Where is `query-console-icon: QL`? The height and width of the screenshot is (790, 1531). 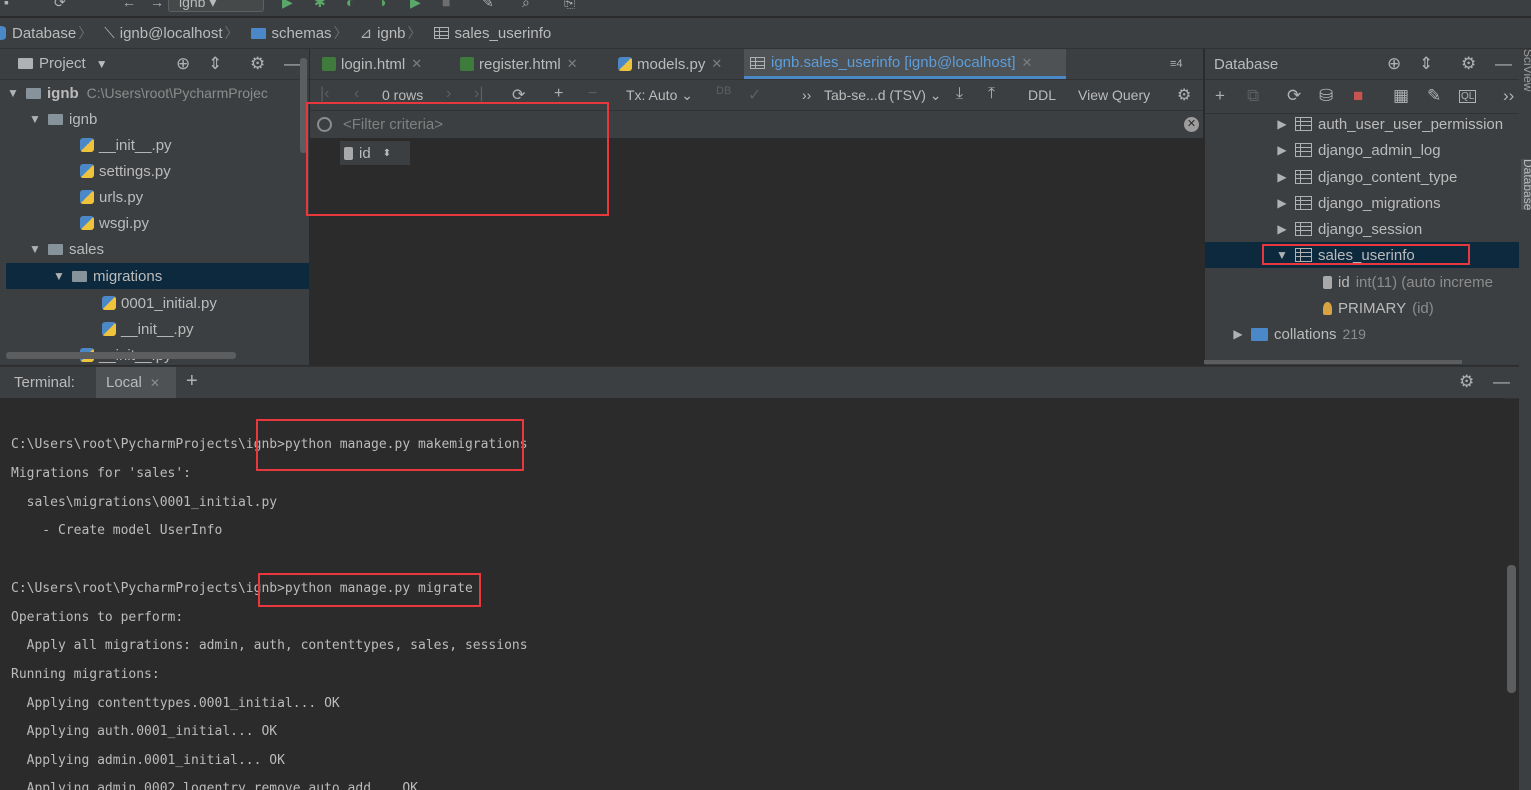
query-console-icon: QL is located at coordinates (1468, 96).